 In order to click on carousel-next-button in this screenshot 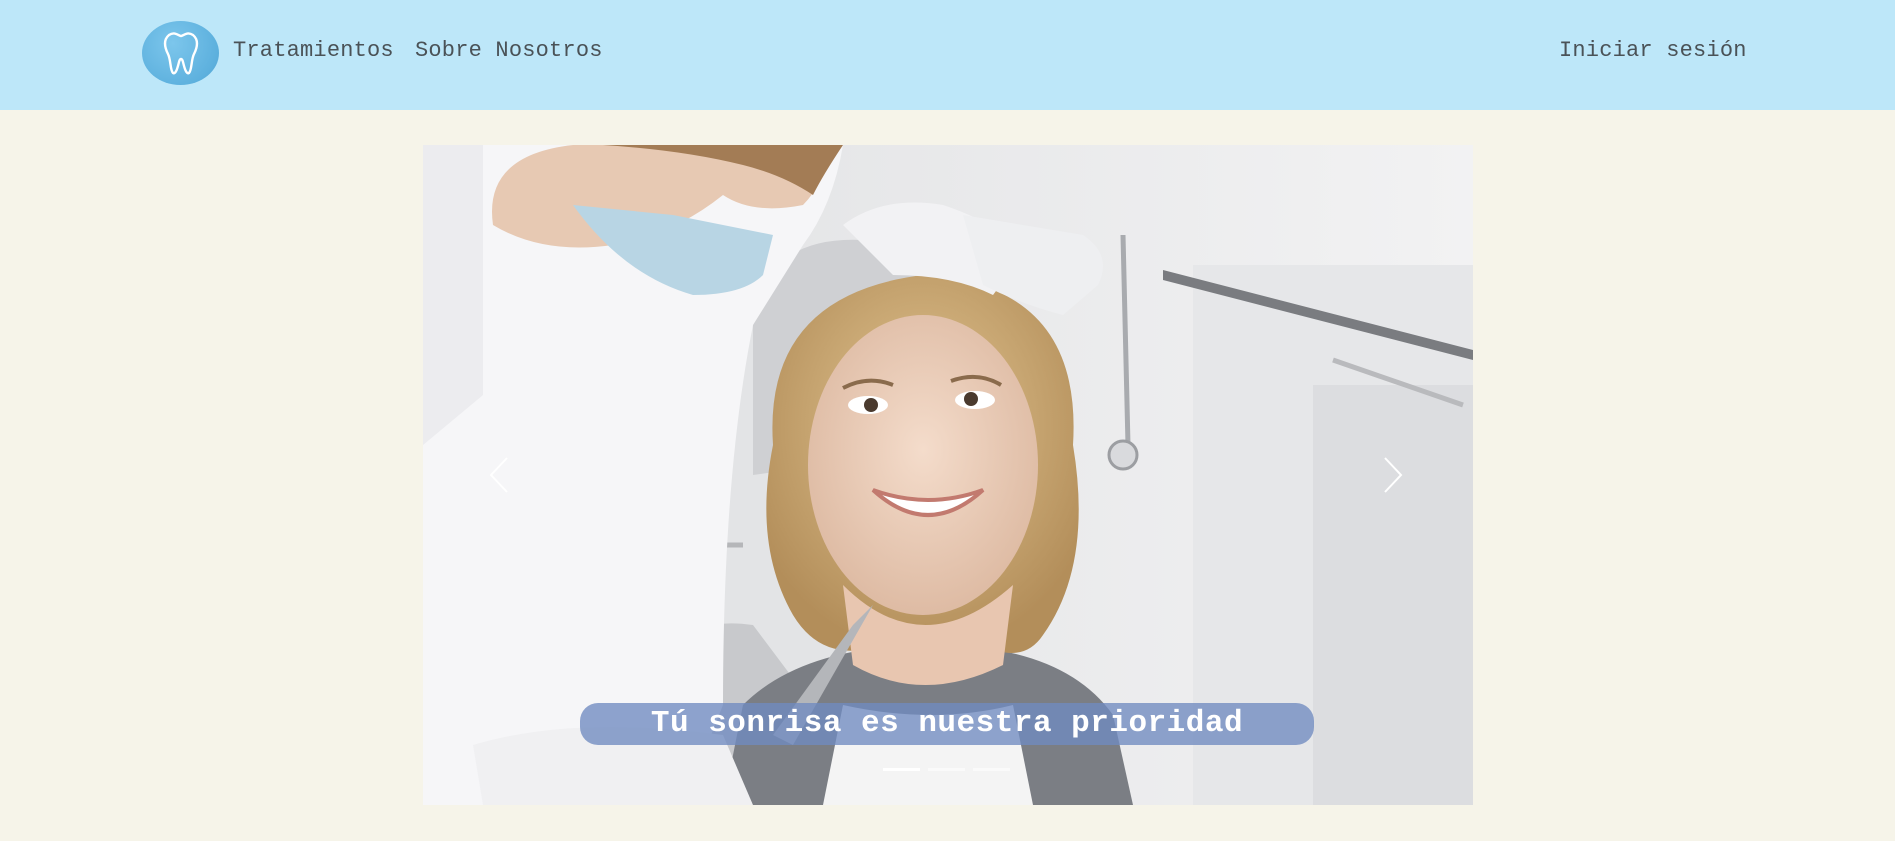, I will do `click(1393, 475)`.